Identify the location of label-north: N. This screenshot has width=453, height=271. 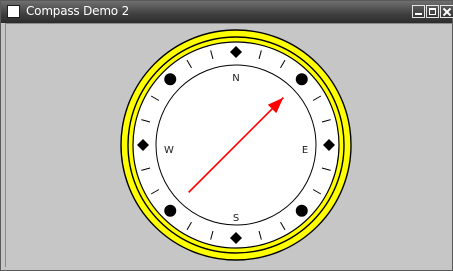
(235, 78).